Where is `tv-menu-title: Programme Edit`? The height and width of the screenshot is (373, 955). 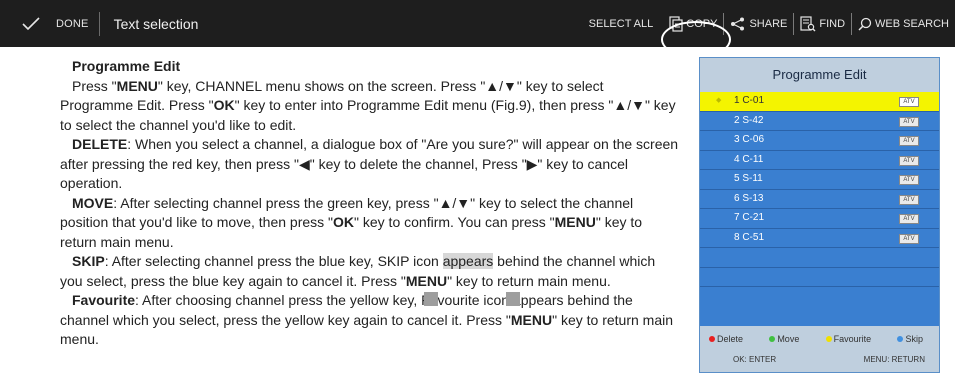
tv-menu-title: Programme Edit is located at coordinates (819, 75).